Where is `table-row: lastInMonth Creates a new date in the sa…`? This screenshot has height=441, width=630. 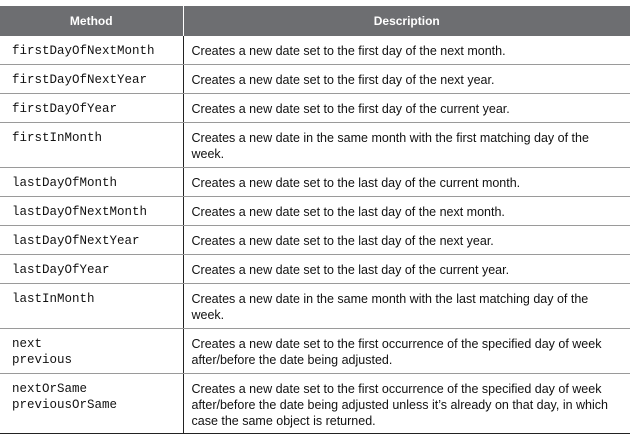 table-row: lastInMonth Creates a new date in the sa… is located at coordinates (315, 306).